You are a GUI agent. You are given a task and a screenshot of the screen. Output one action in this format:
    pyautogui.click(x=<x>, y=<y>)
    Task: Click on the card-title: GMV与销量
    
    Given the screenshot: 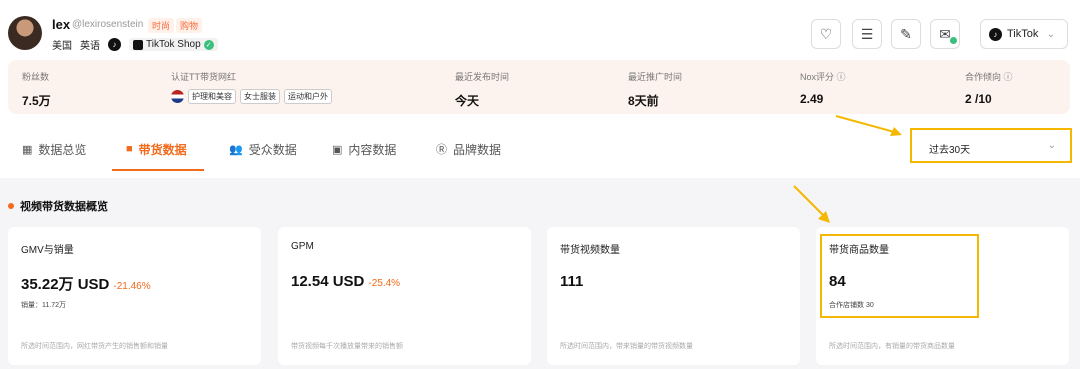 What is the action you would take?
    pyautogui.click(x=47, y=250)
    